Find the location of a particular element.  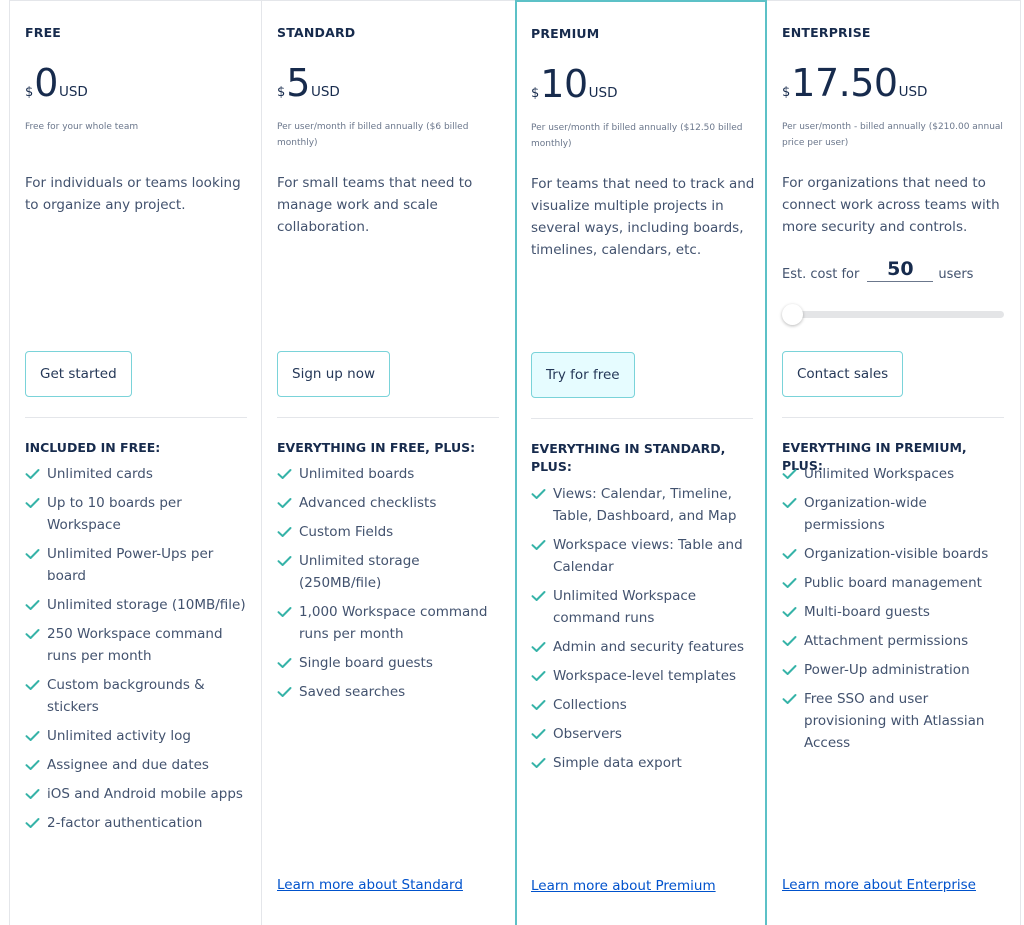

feature-item: Organization-wide permissions is located at coordinates (894, 514).